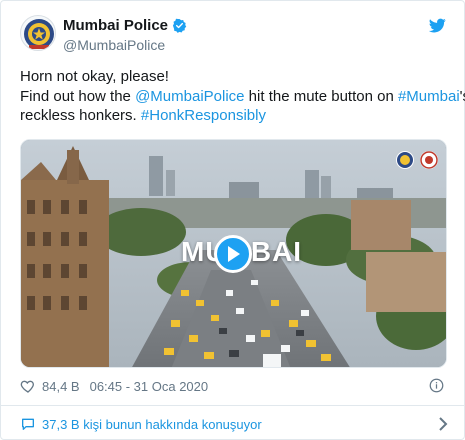 The width and height of the screenshot is (465, 440). What do you see at coordinates (437, 25) in the screenshot?
I see `twitter-bird-icon` at bounding box center [437, 25].